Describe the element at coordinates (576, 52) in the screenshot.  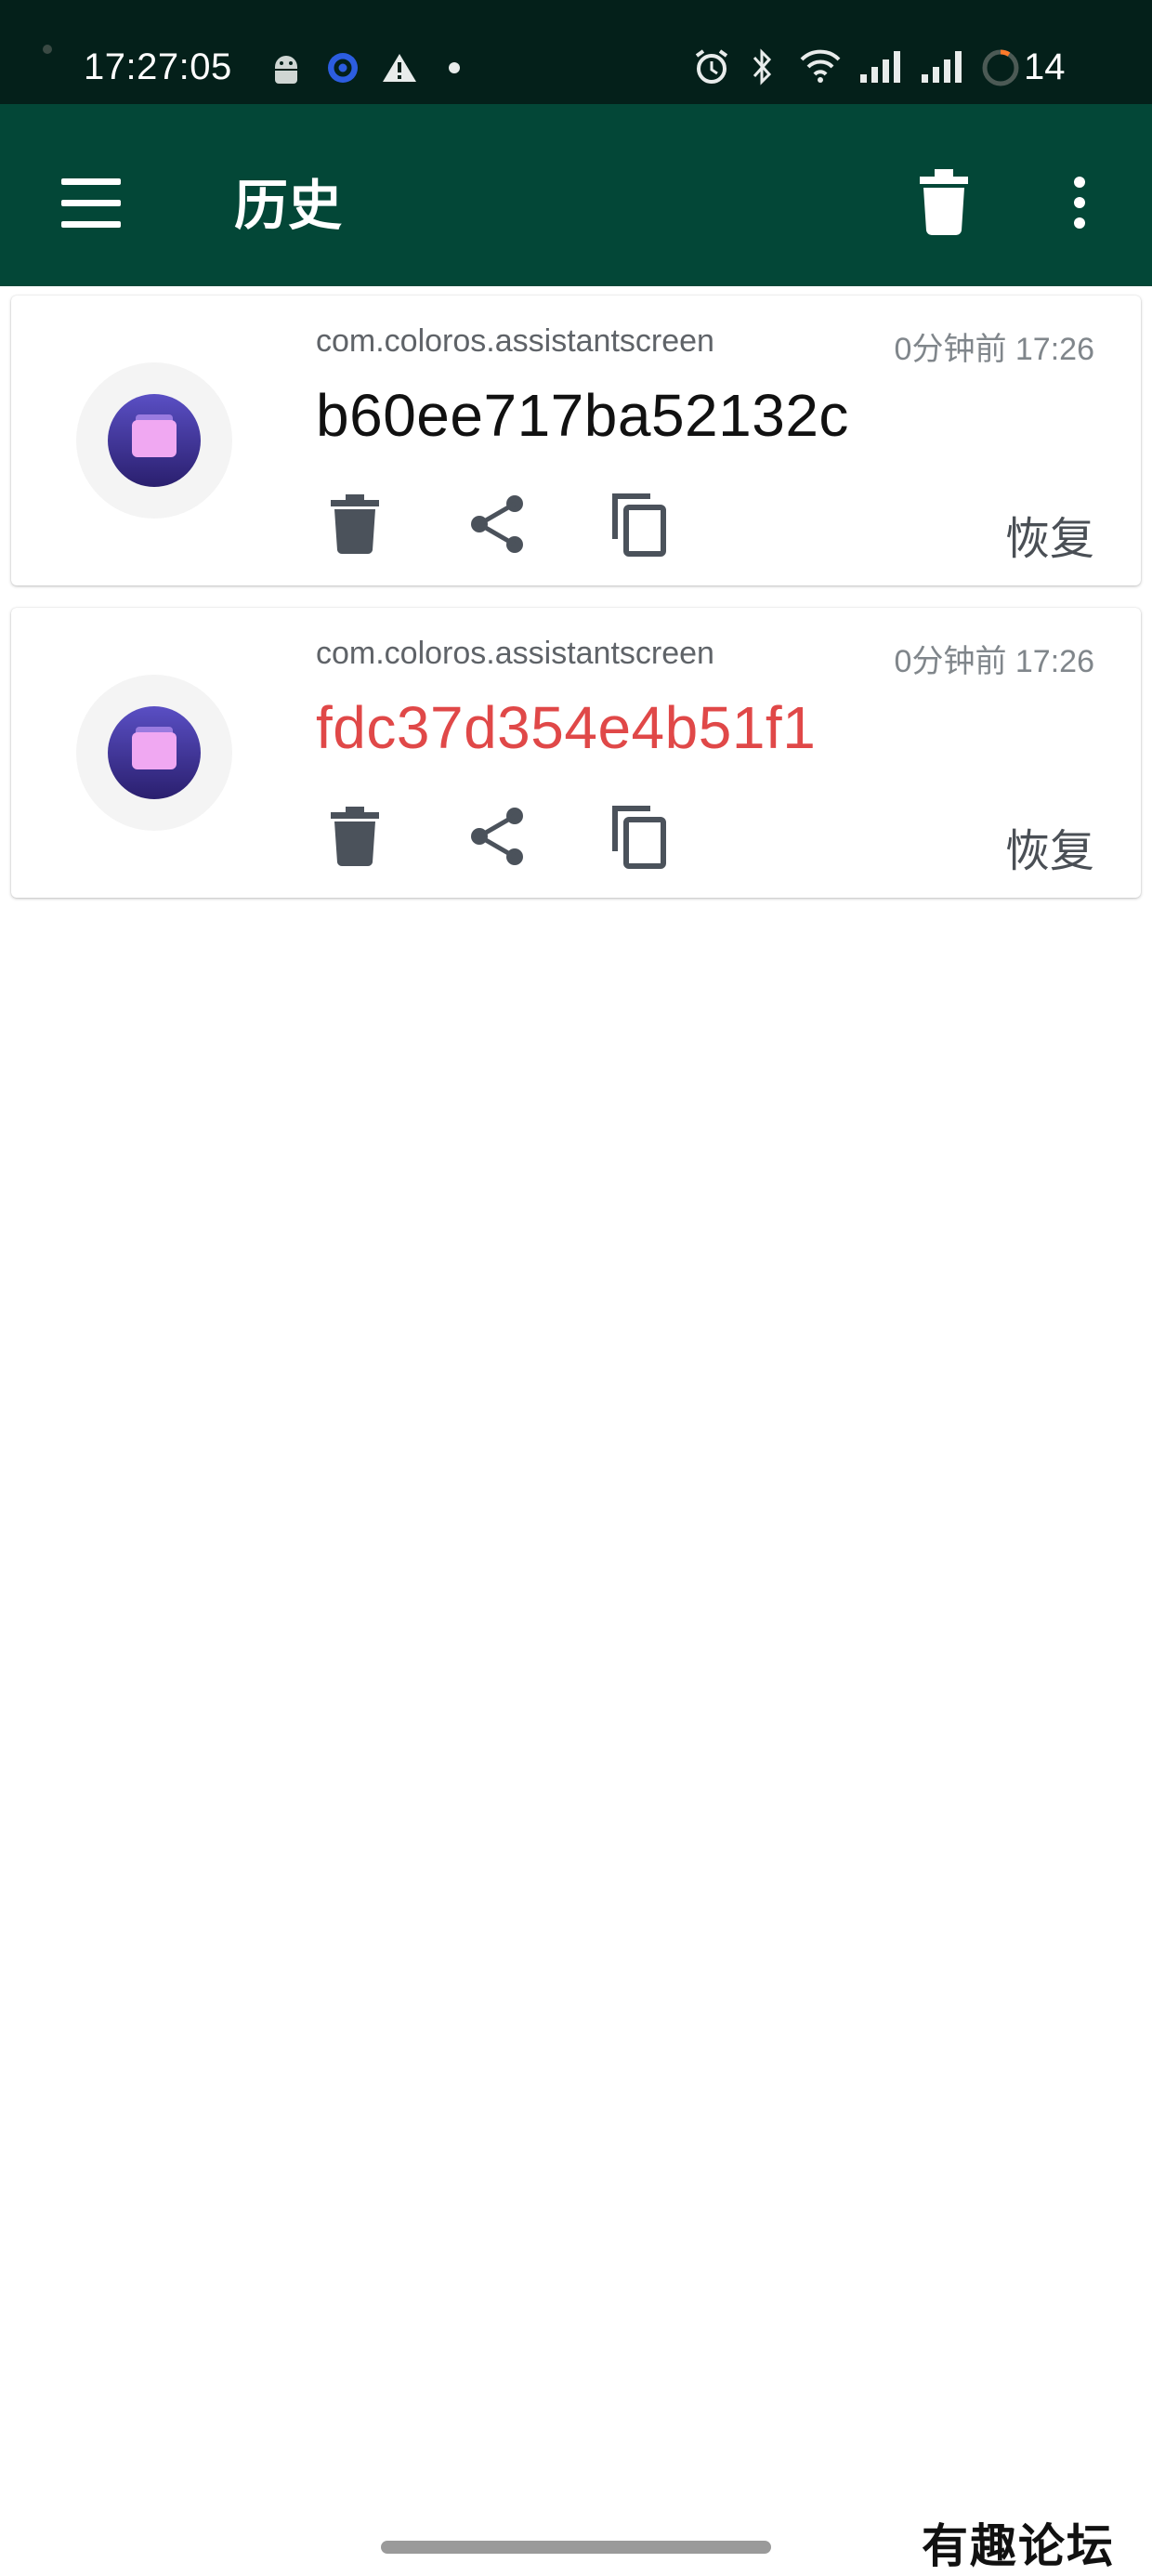
I see `status-bar: 17:27:05 14` at that location.